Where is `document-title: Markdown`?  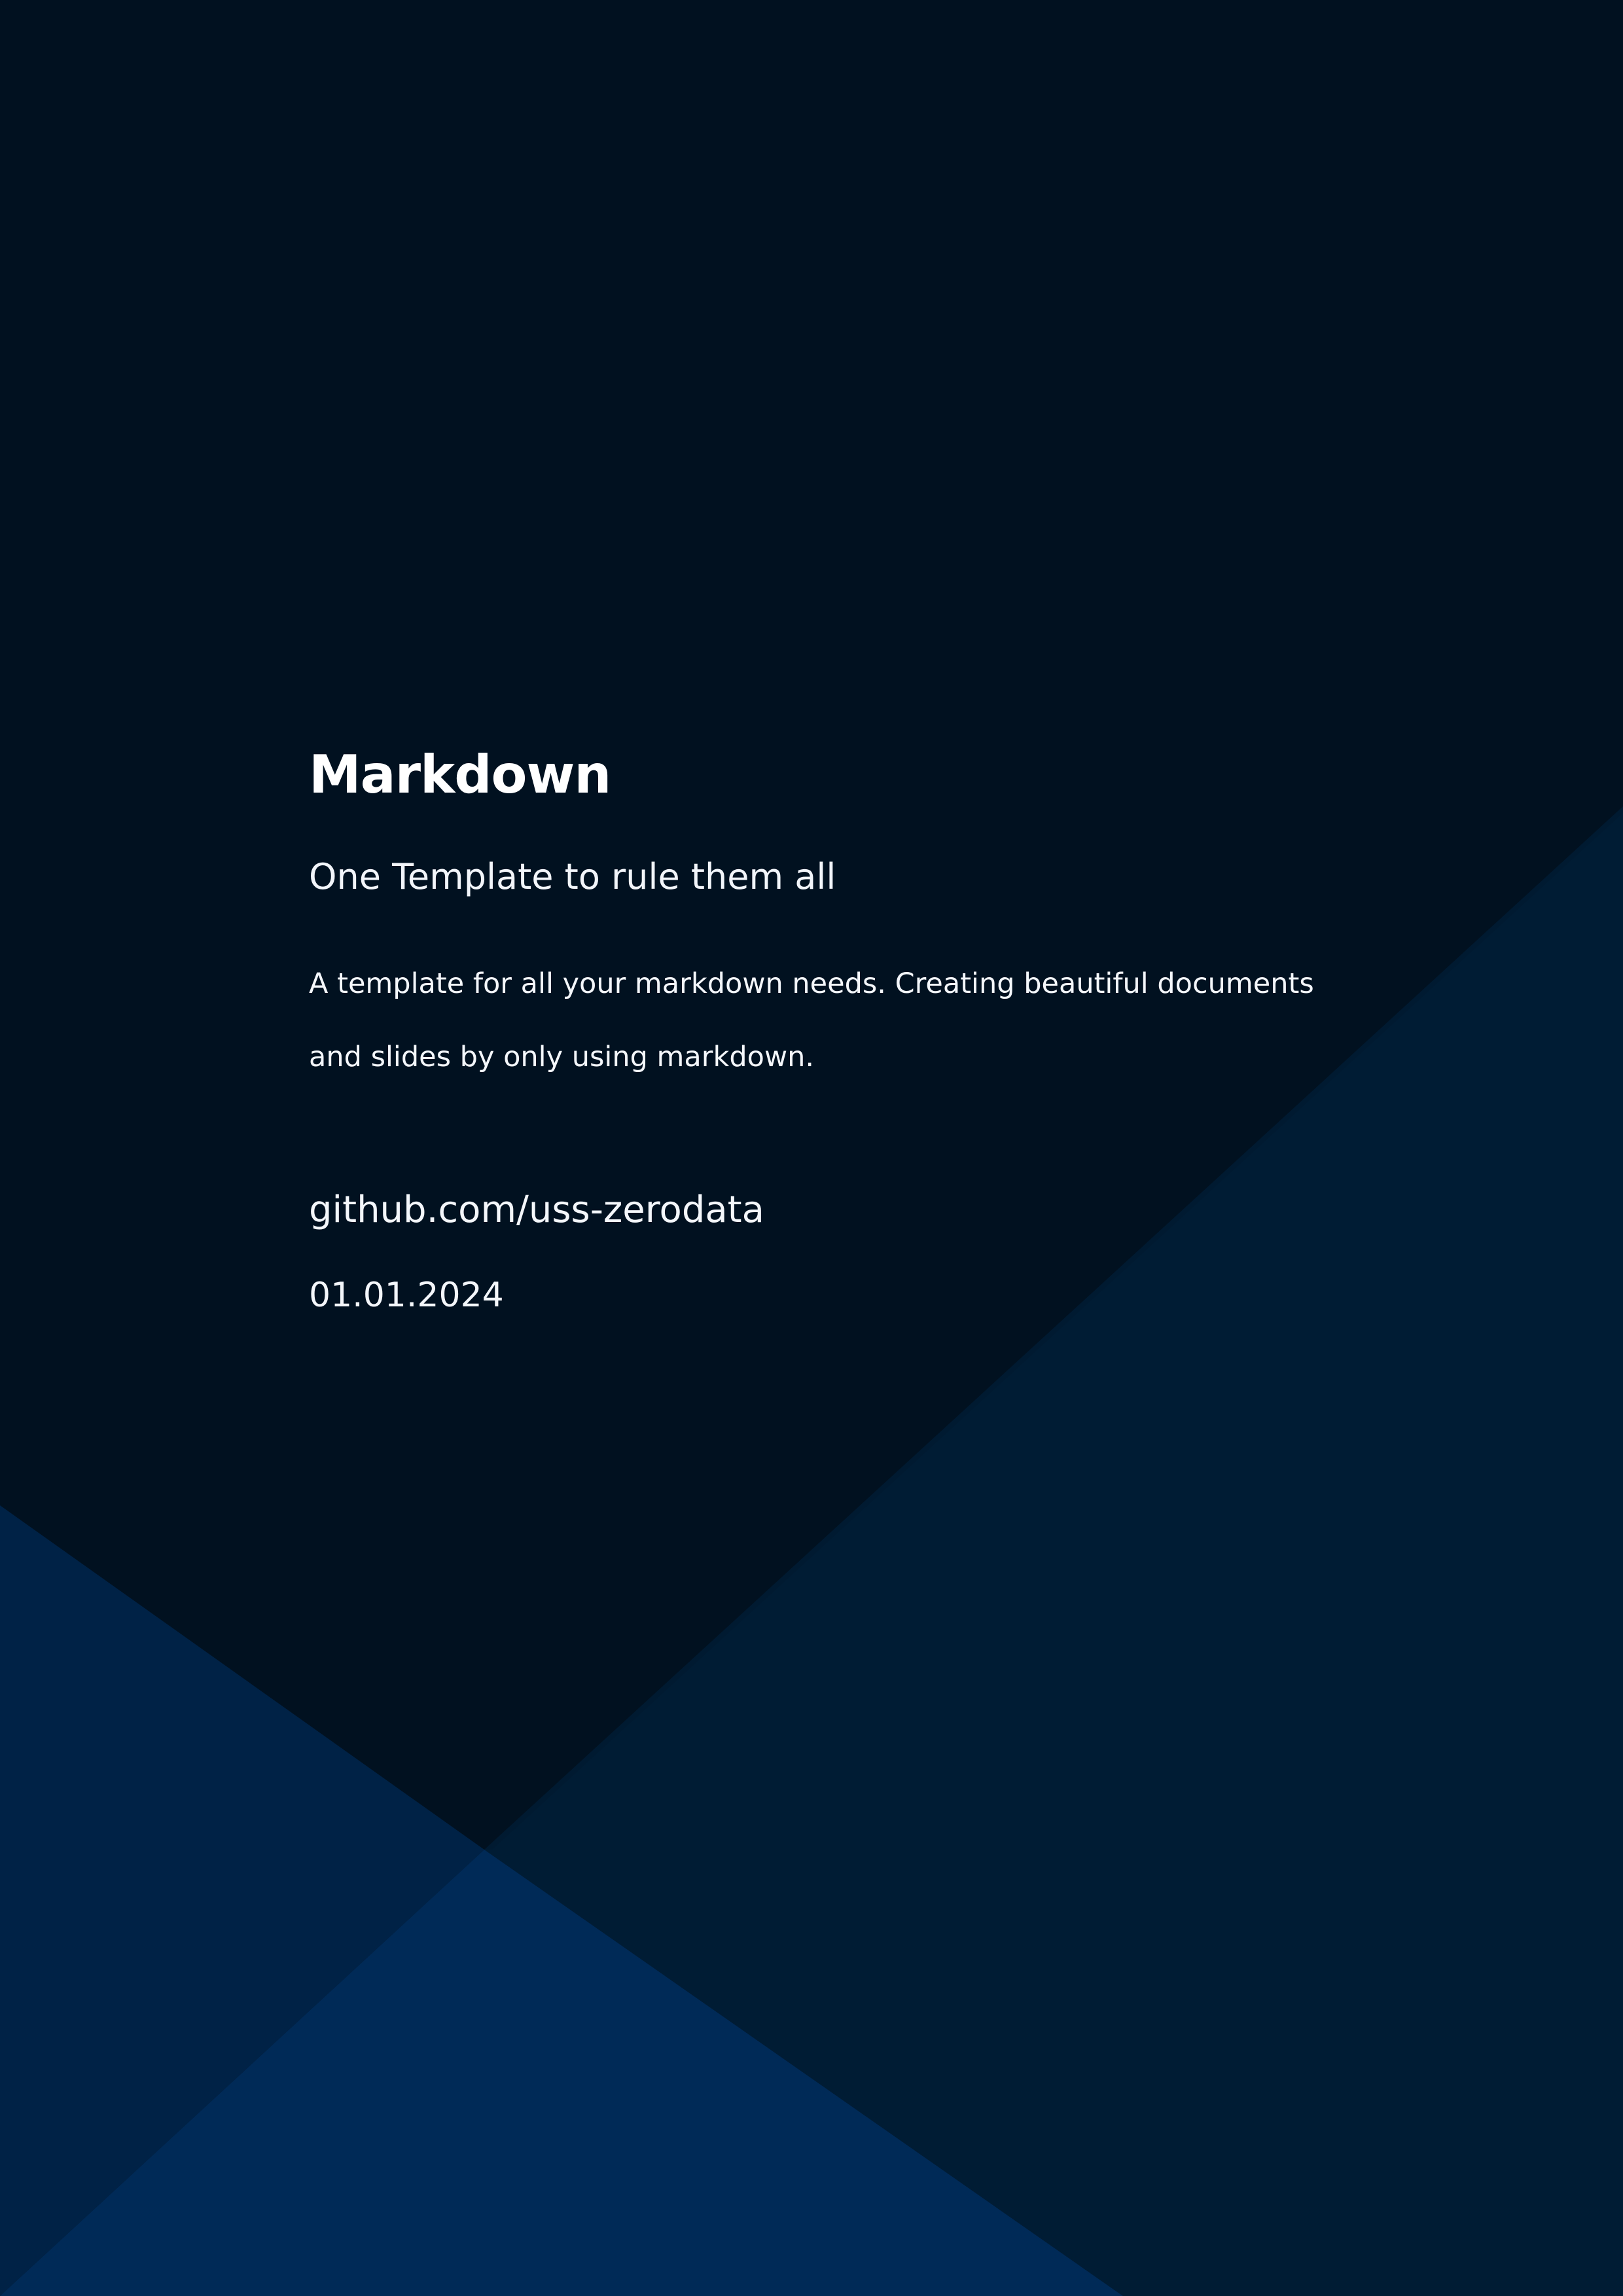
document-title: Markdown is located at coordinates (460, 774).